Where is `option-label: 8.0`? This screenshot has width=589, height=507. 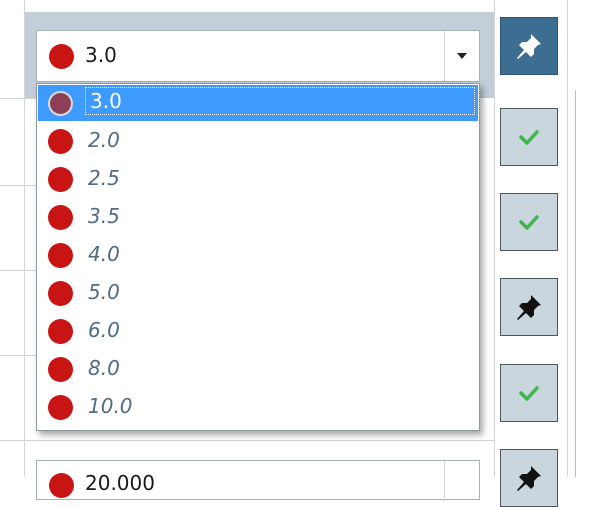
option-label: 8.0 is located at coordinates (104, 368).